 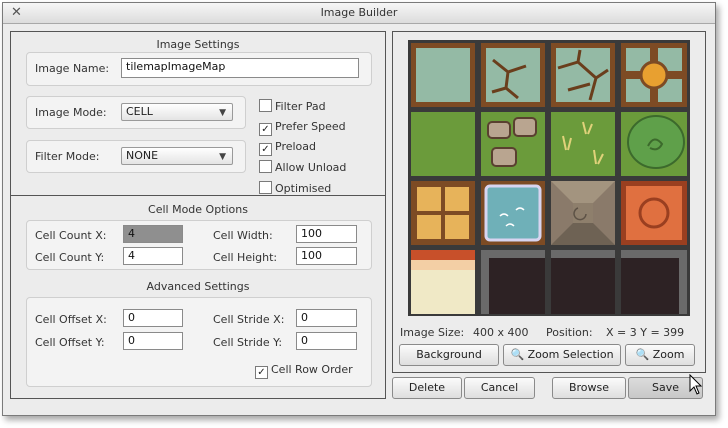 I want to click on cell-height-label: Cell Height:, so click(x=245, y=257).